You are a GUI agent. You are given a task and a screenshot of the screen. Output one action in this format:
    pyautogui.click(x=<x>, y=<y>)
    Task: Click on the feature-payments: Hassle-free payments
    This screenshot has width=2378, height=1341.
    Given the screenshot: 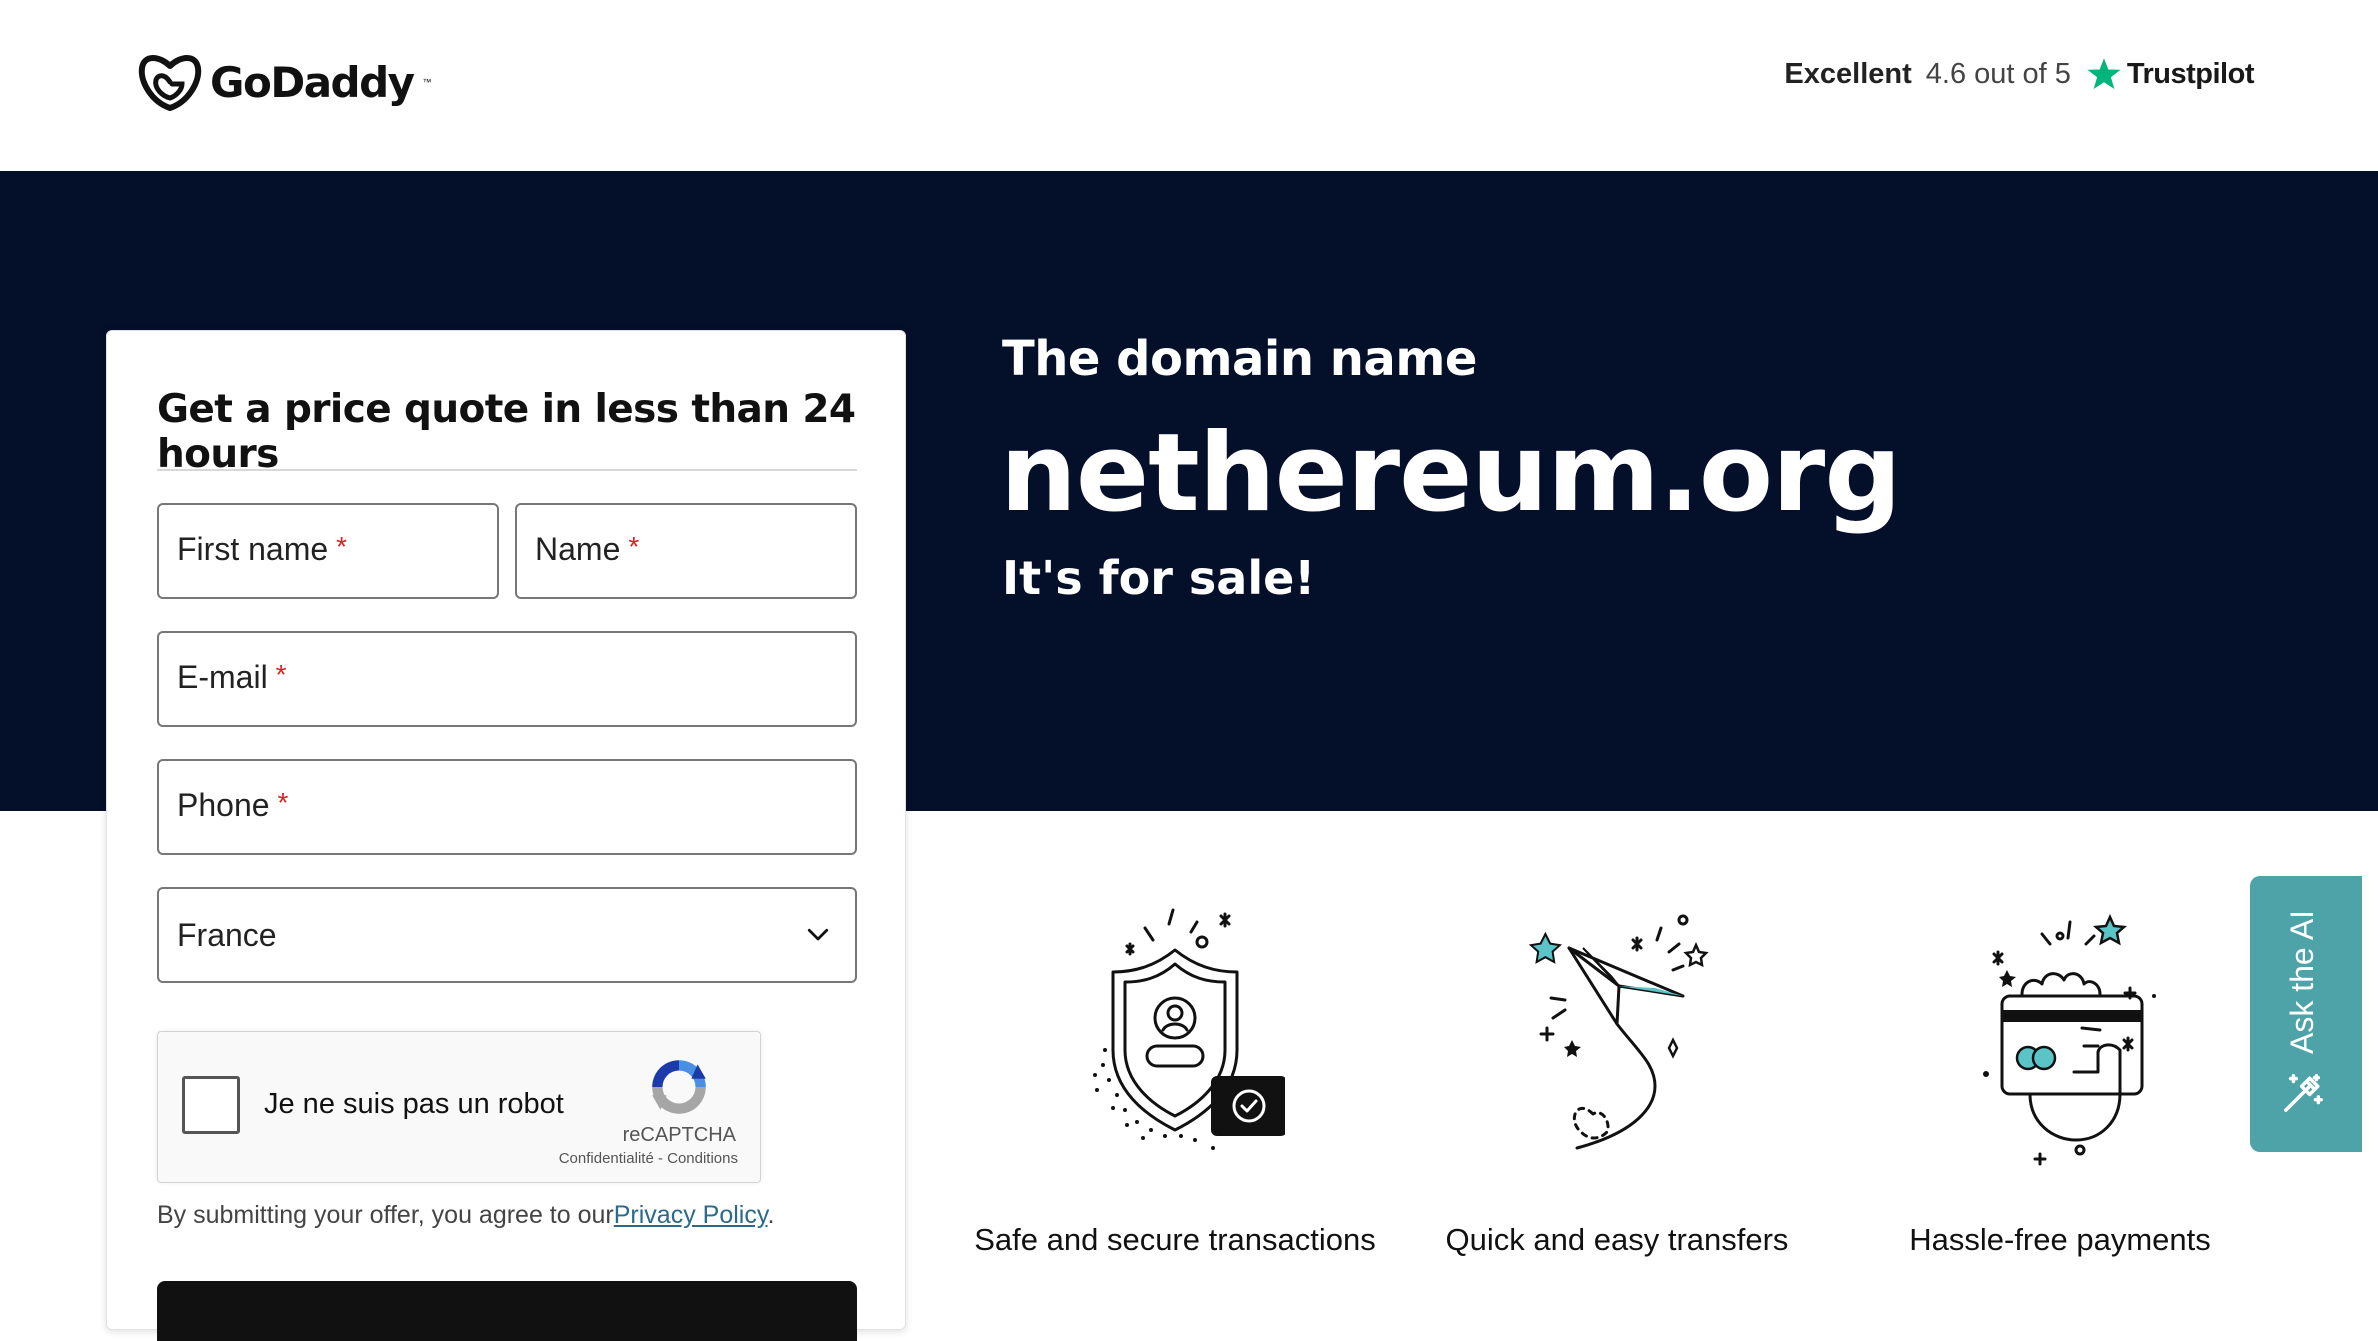 What is the action you would take?
    pyautogui.click(x=2060, y=1090)
    